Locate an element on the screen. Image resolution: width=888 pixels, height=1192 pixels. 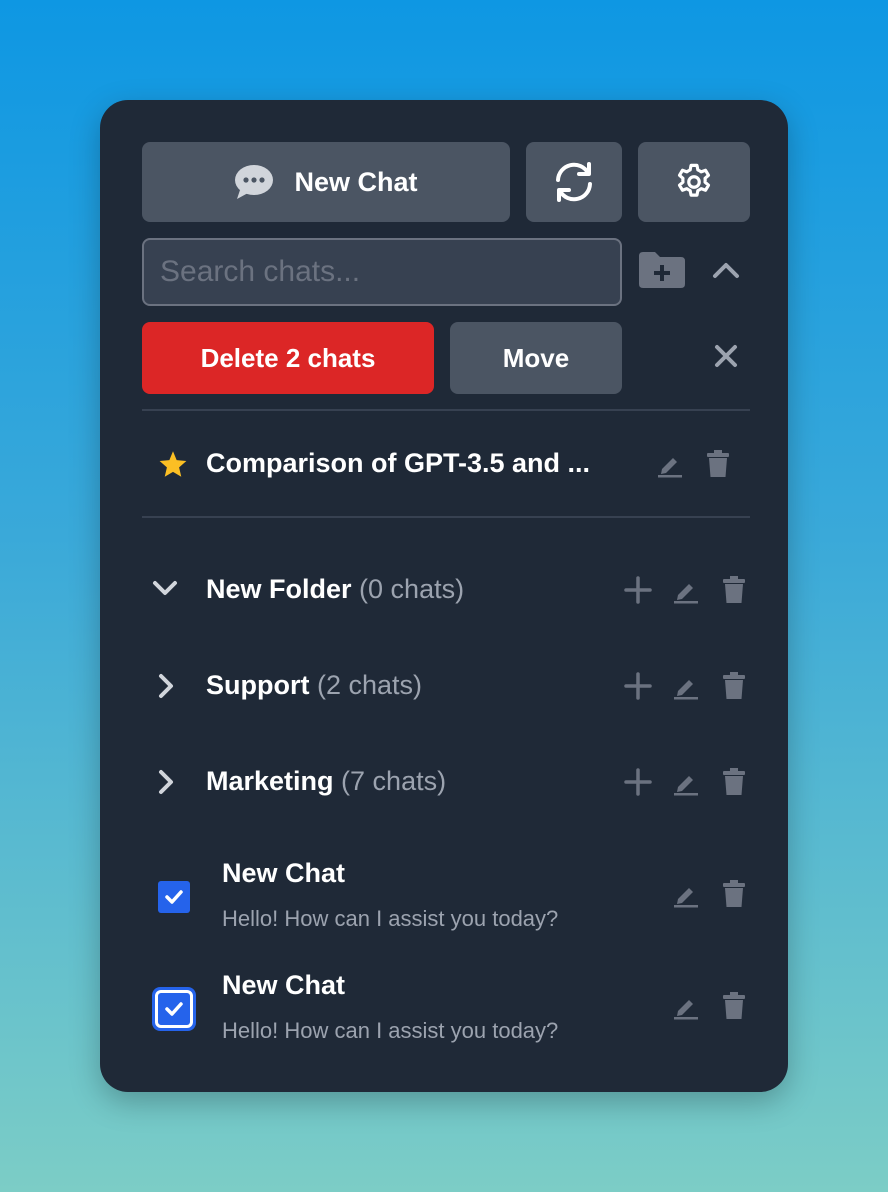
new-chat-button: New Chat is located at coordinates (326, 182).